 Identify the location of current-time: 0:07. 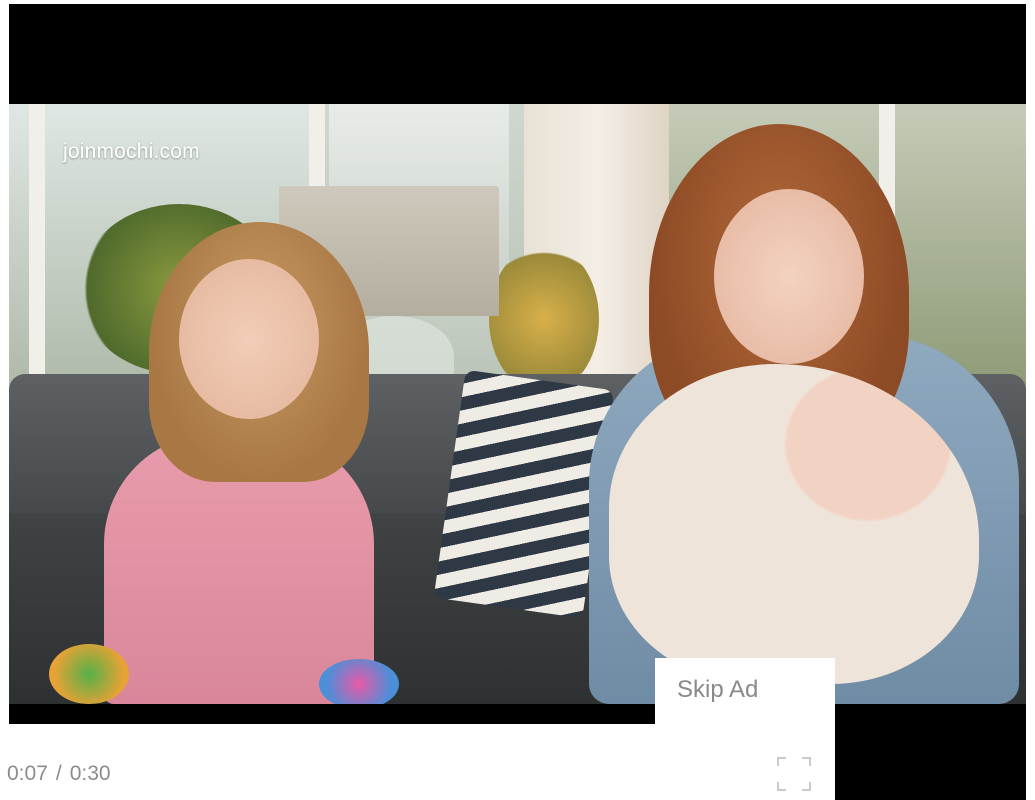
(27, 773).